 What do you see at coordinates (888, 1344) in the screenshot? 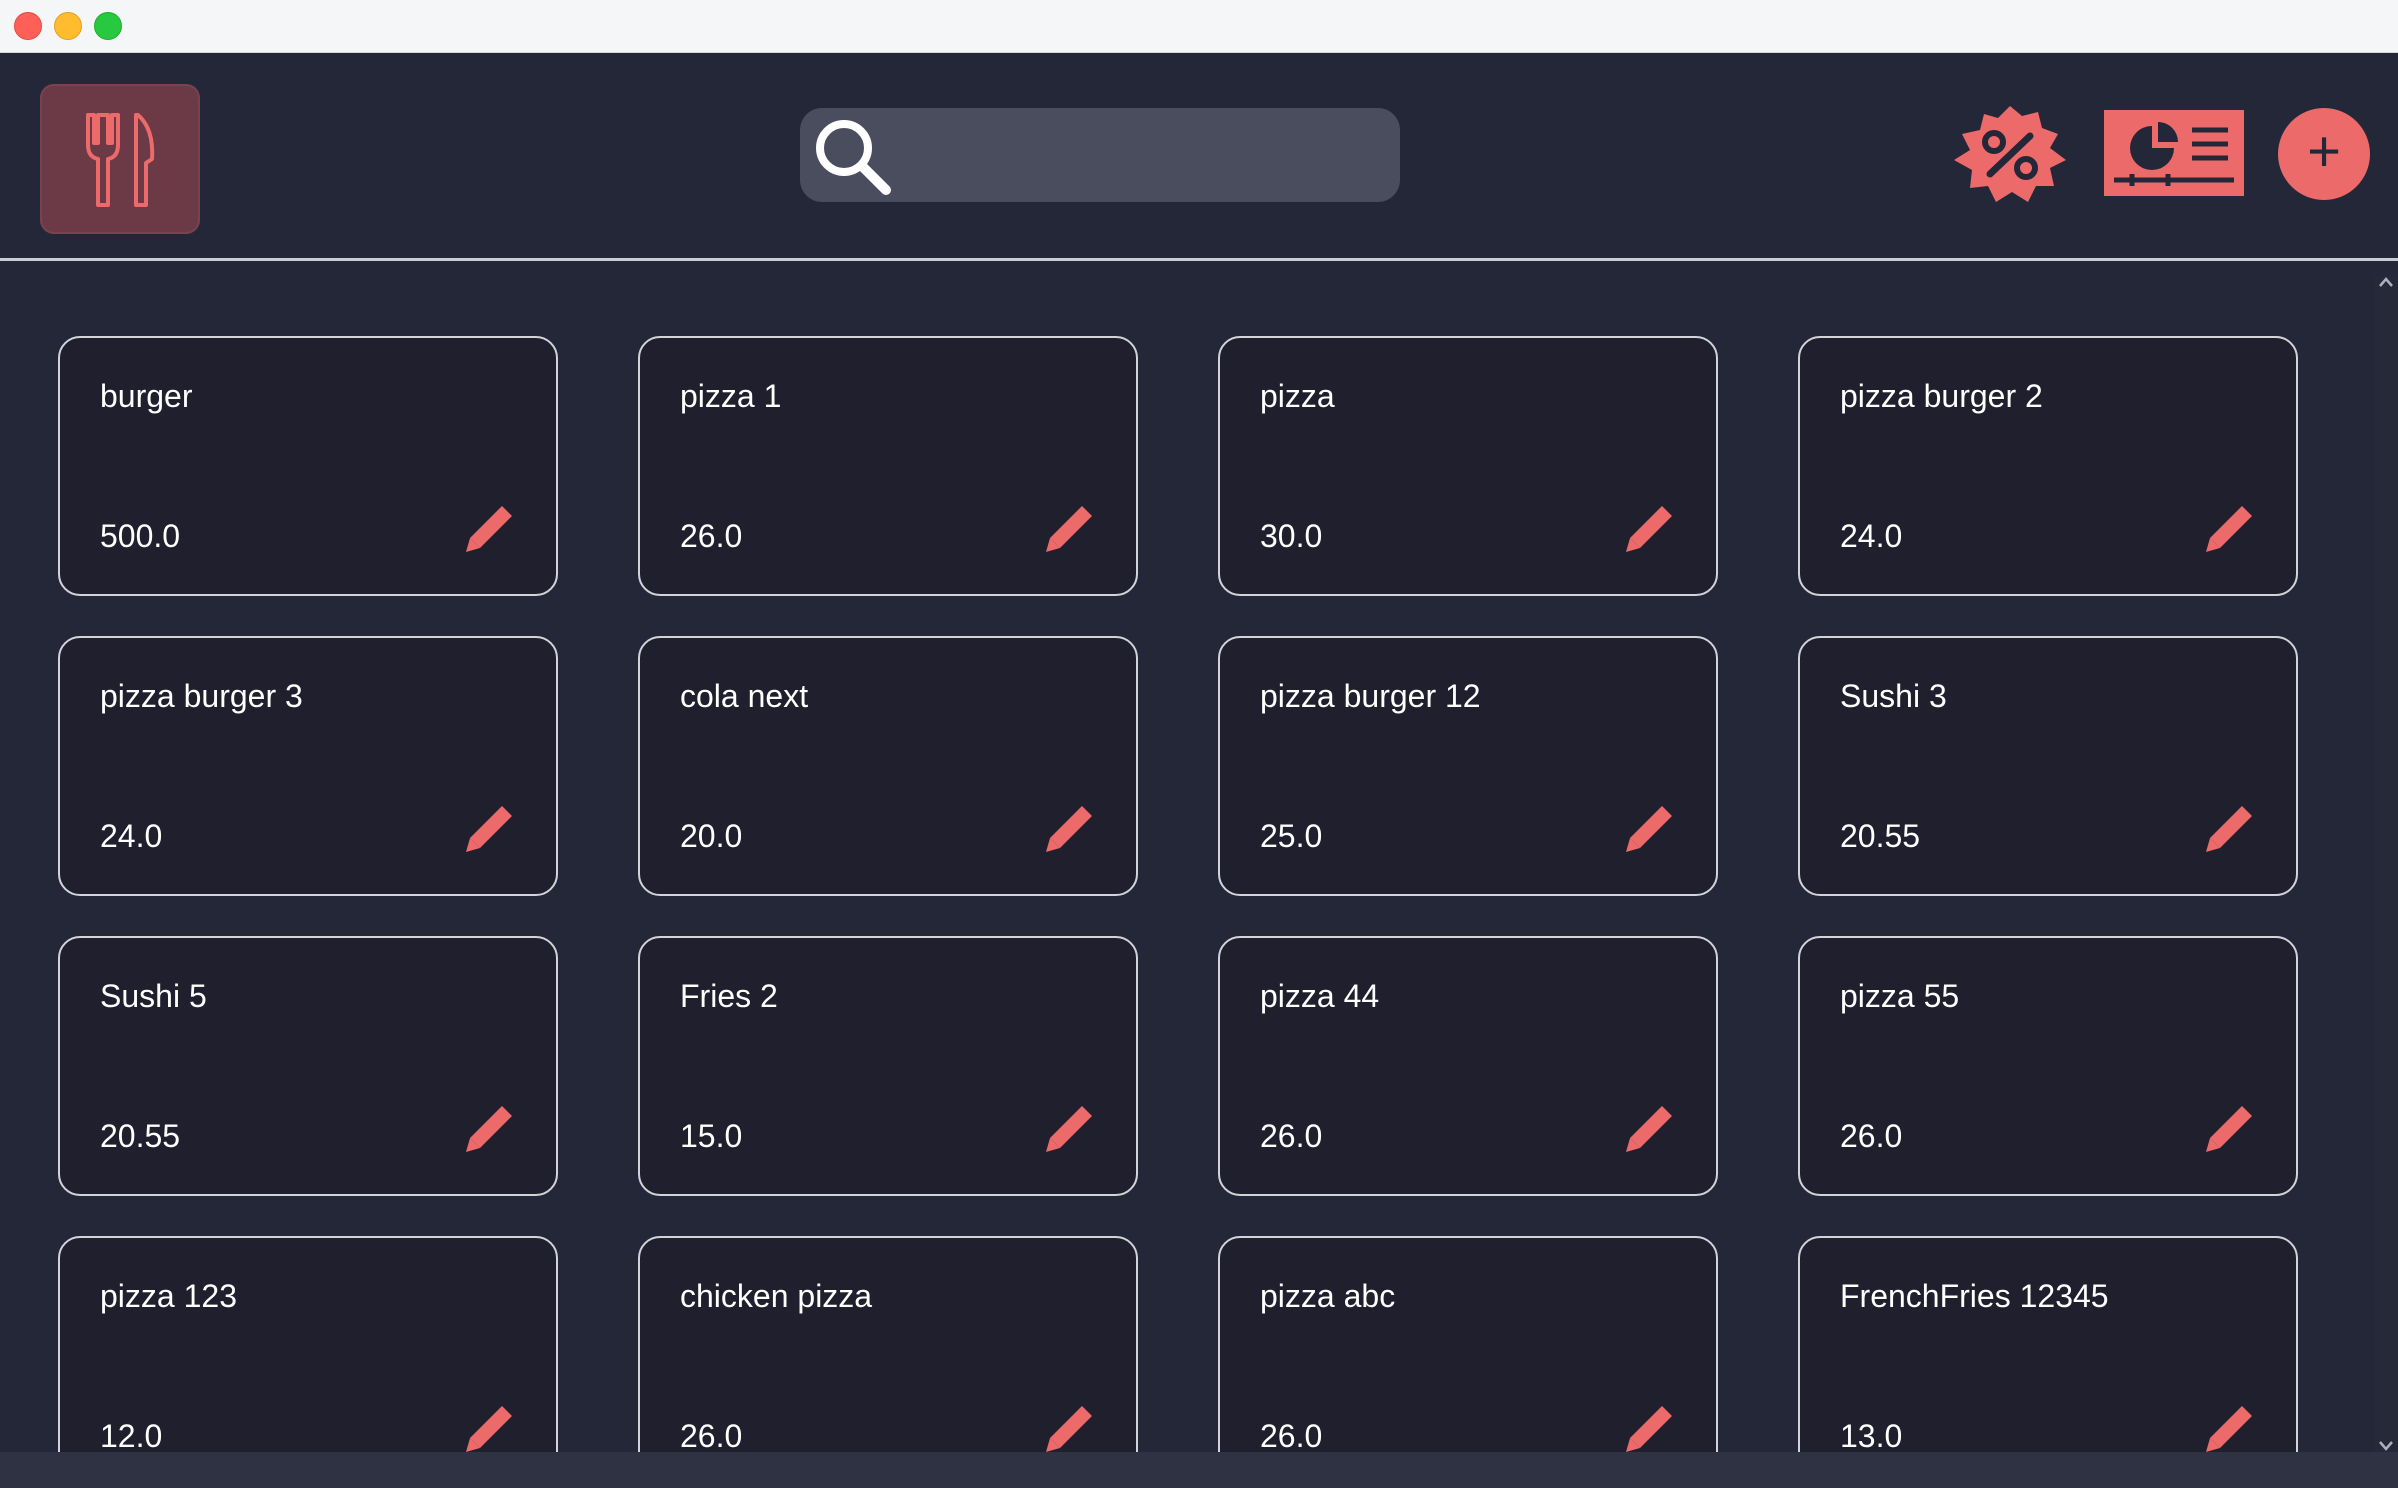
I see `product-card: chicken pizza 26.0` at bounding box center [888, 1344].